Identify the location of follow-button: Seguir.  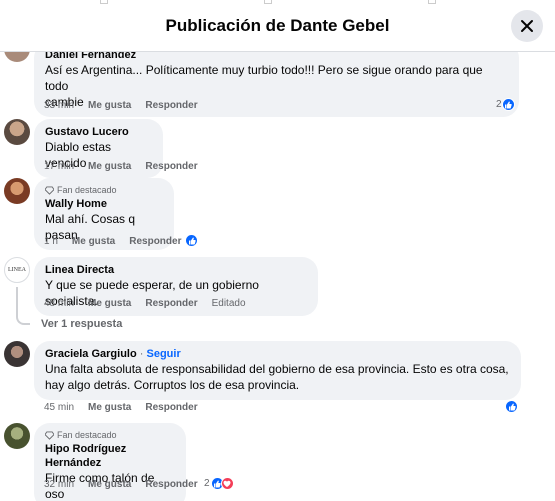
(164, 354).